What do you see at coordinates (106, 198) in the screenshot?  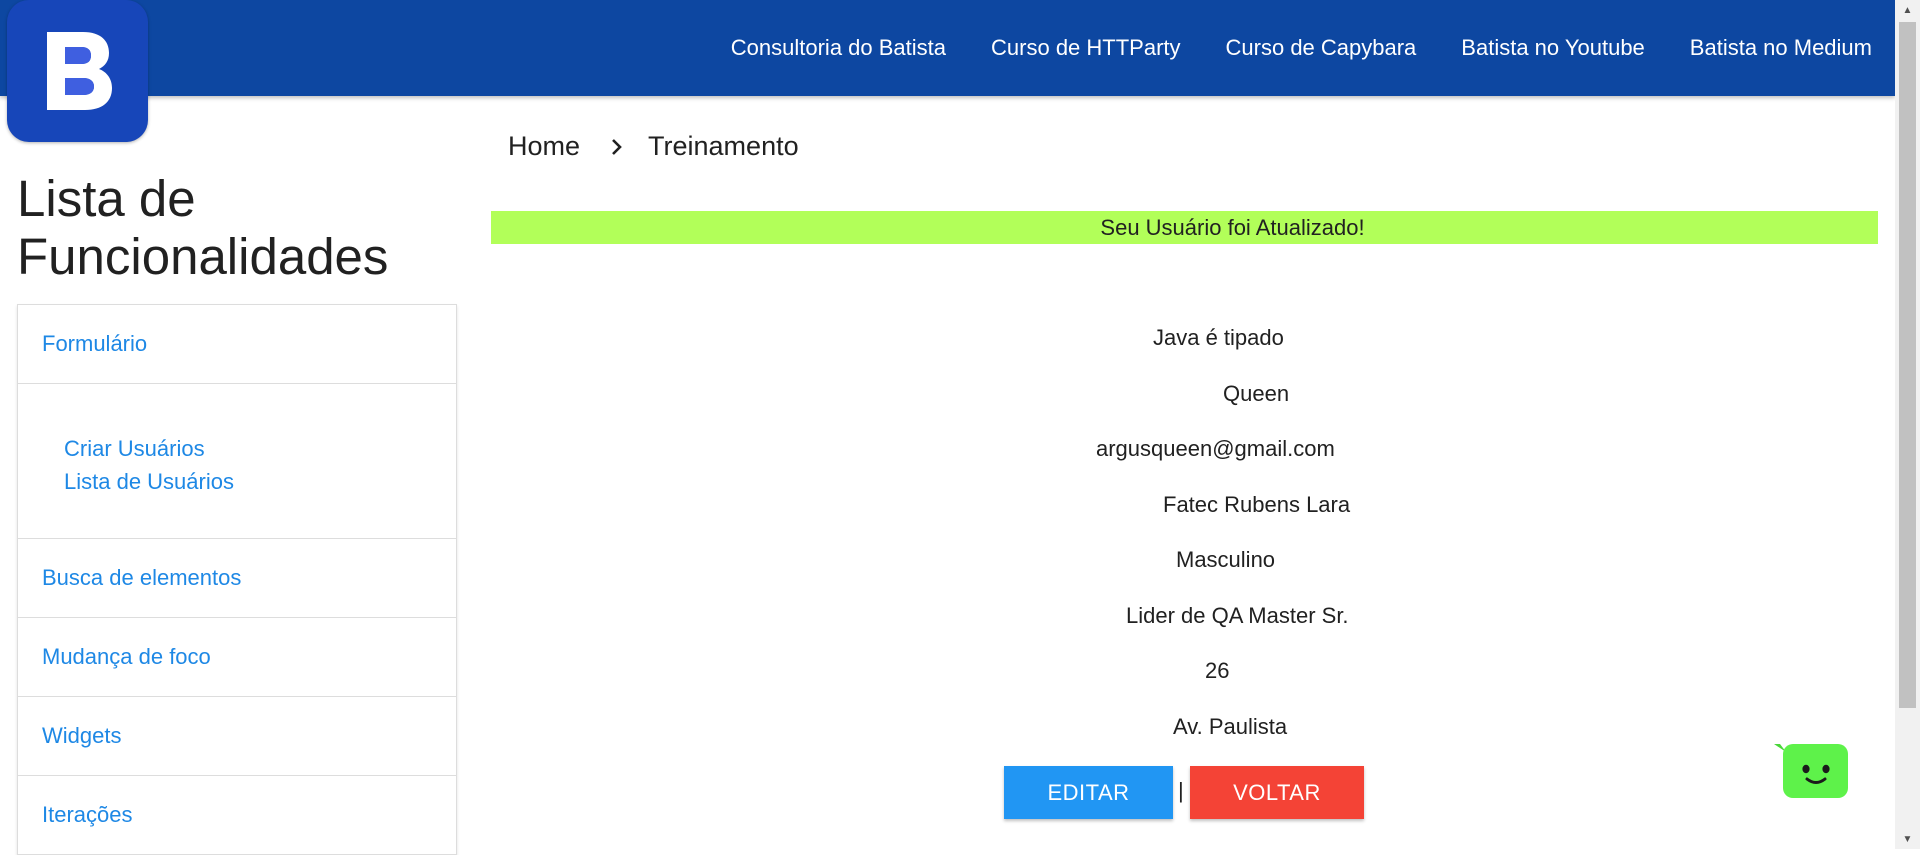 I see `sidebar-title-line1: Lista de` at bounding box center [106, 198].